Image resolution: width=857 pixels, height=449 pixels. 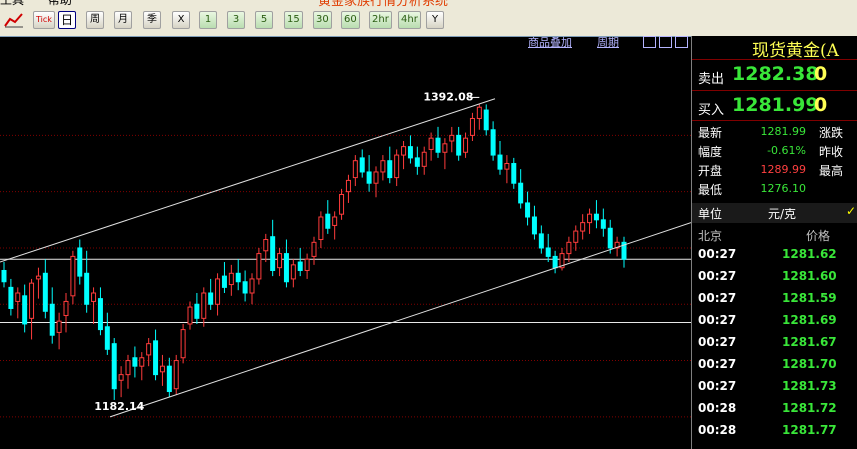 I want to click on menu-tools: 工具, so click(x=12, y=3).